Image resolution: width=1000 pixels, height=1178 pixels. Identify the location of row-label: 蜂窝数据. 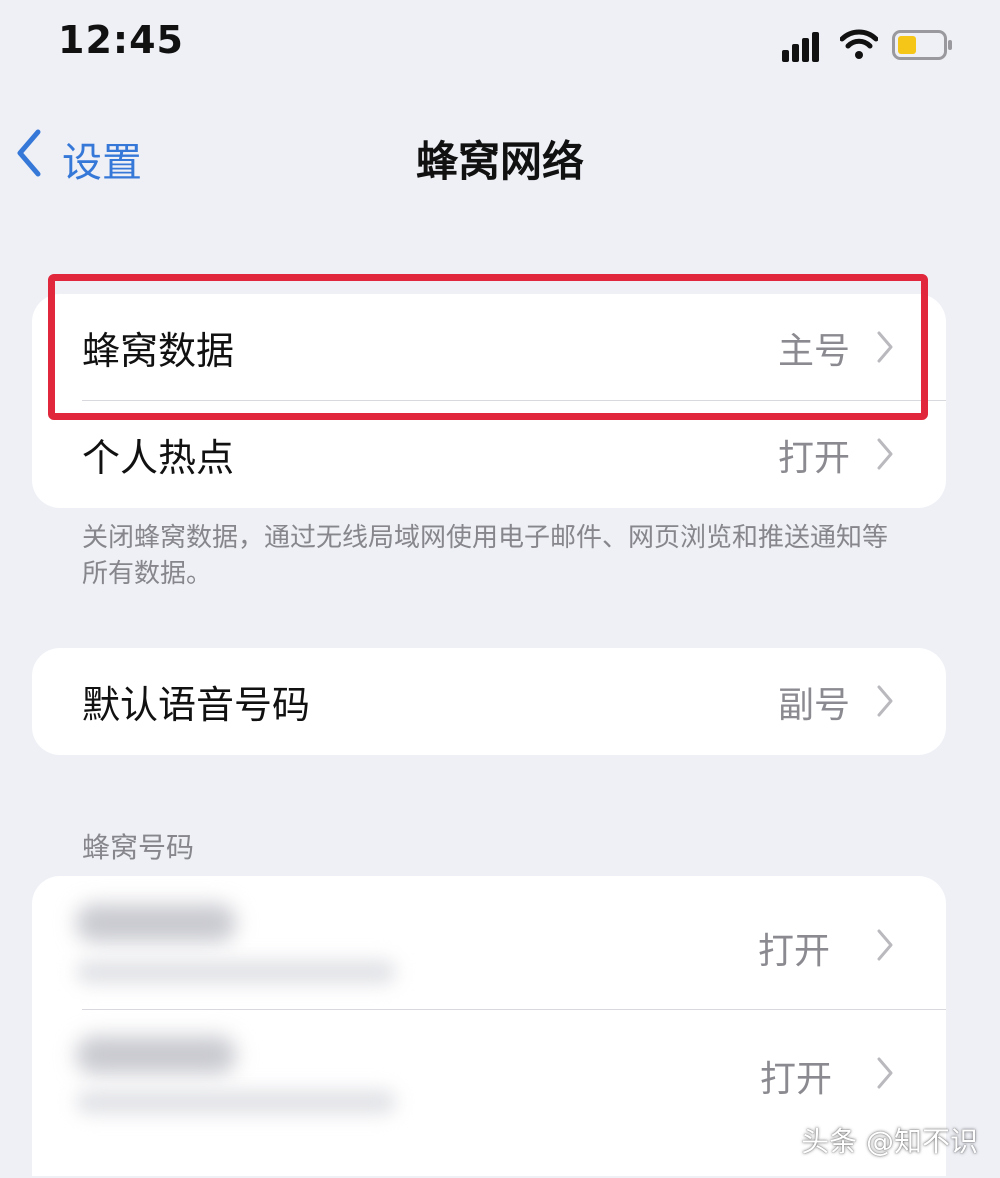
(158, 351).